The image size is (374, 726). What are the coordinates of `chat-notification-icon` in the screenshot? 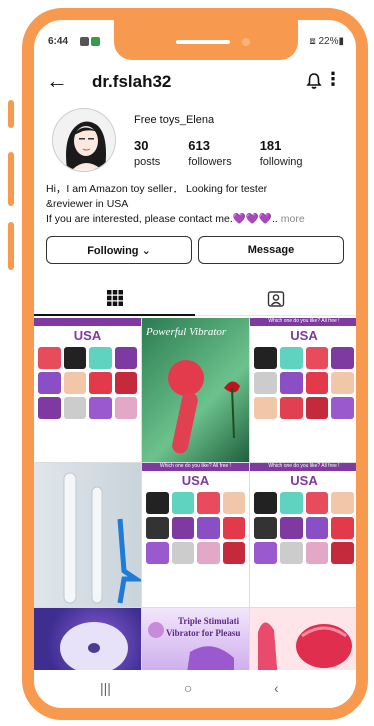 It's located at (95, 41).